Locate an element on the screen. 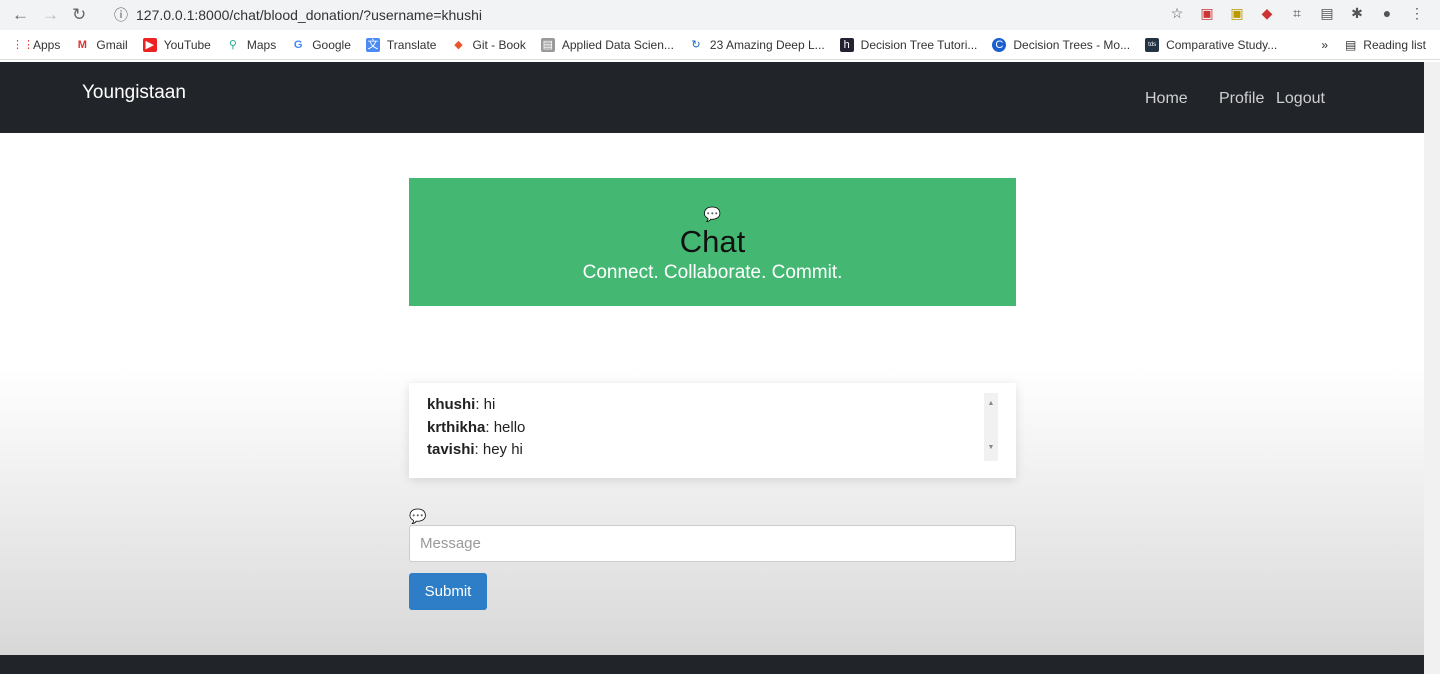  reading-list: ▤ Reading list is located at coordinates (1385, 45).